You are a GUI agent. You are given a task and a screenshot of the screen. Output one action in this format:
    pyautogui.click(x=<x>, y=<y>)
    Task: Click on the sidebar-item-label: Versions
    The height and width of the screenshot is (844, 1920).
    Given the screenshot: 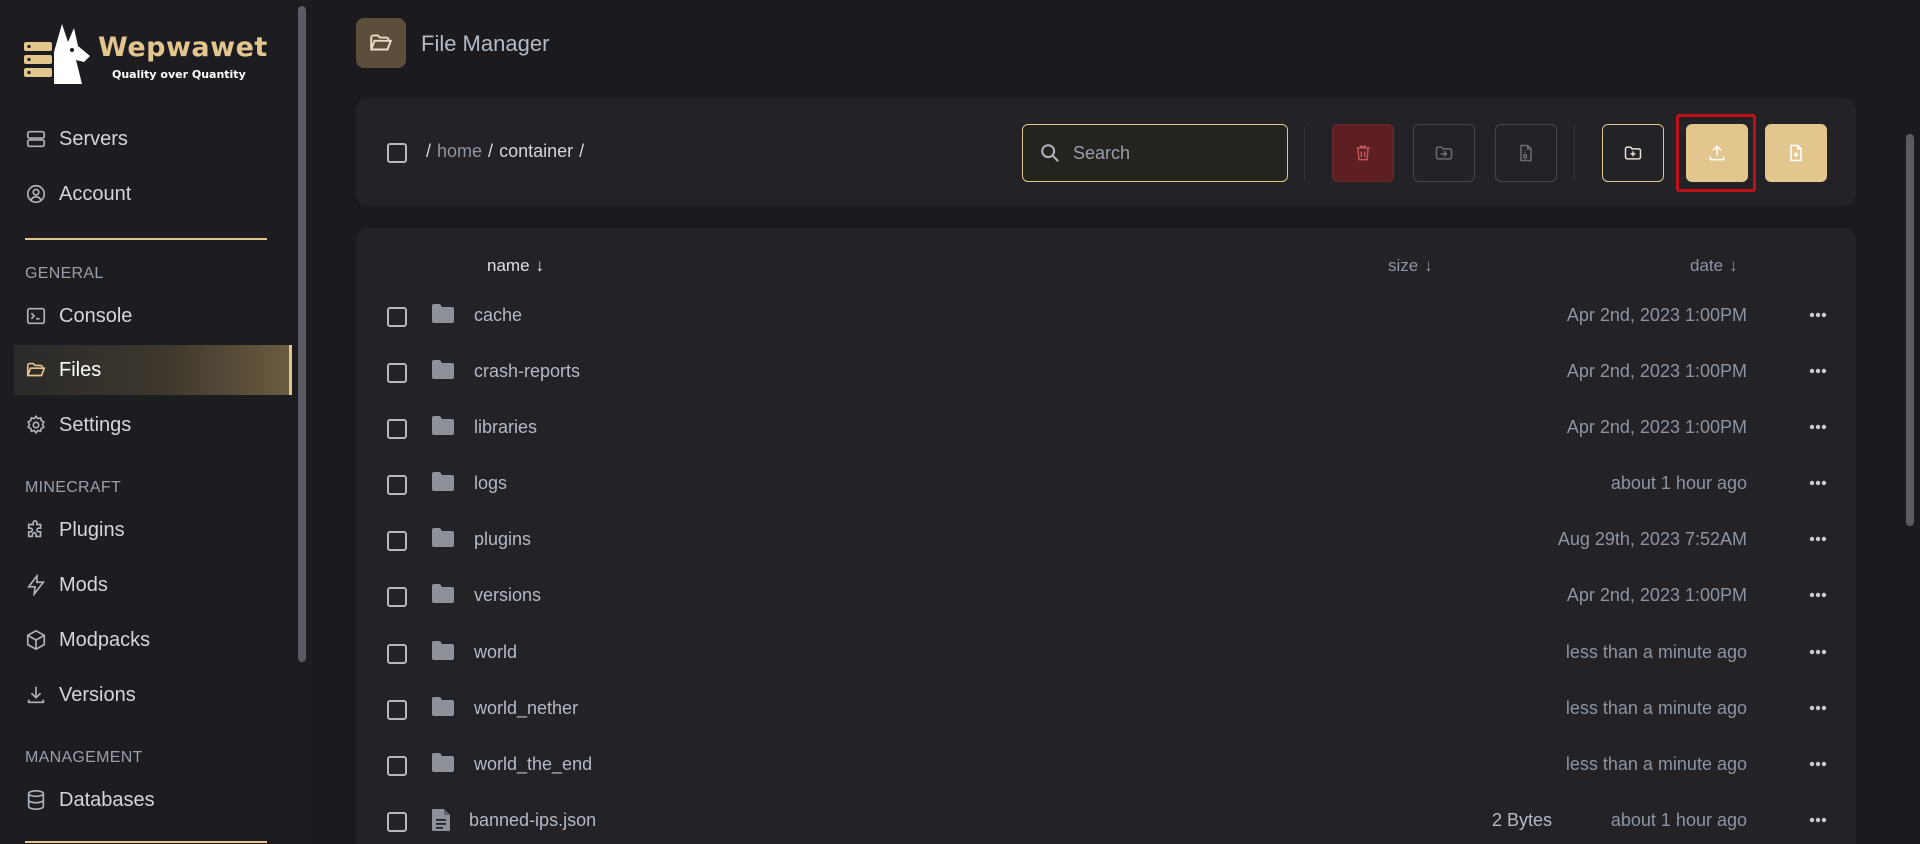 What is the action you would take?
    pyautogui.click(x=97, y=694)
    